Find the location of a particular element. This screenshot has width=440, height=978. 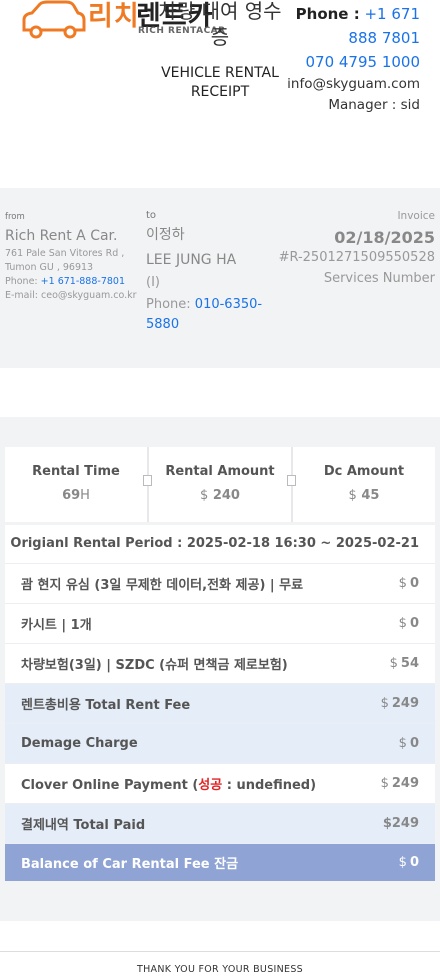

stat-value: $ 240 is located at coordinates (220, 495).